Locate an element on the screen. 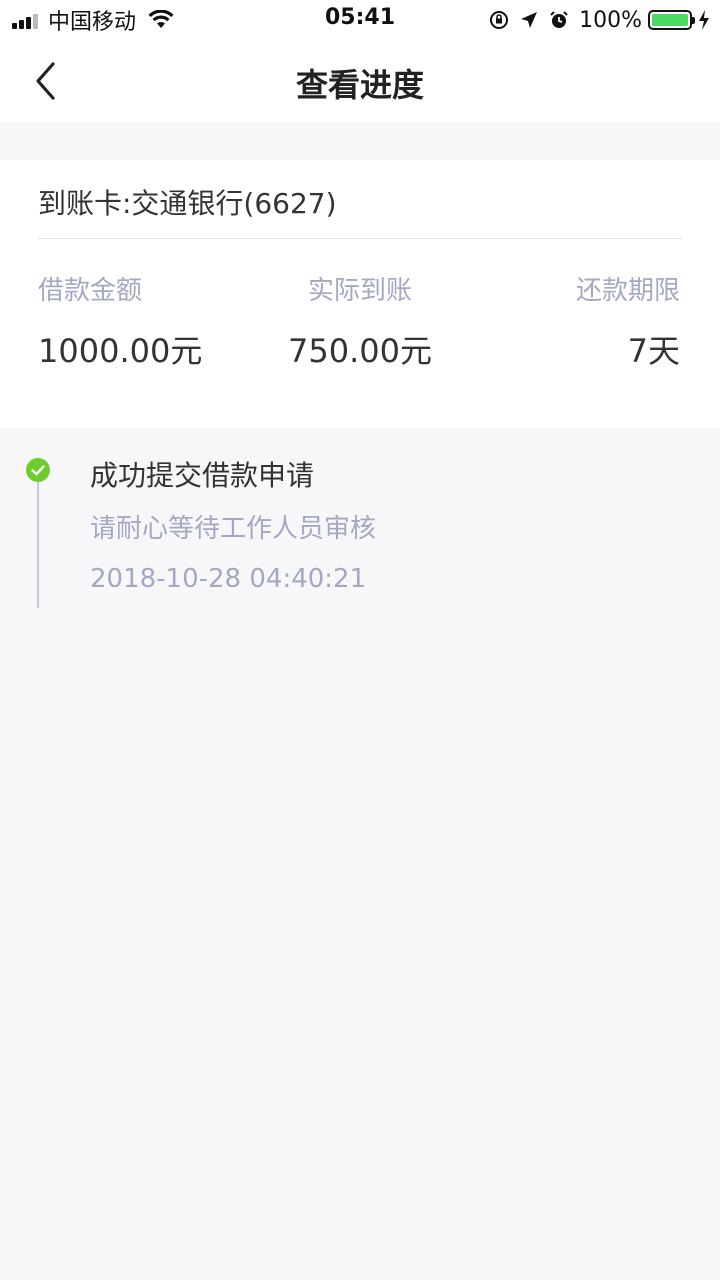 The image size is (720, 1280). loan-amount-value: 1000.00元 is located at coordinates (120, 351).